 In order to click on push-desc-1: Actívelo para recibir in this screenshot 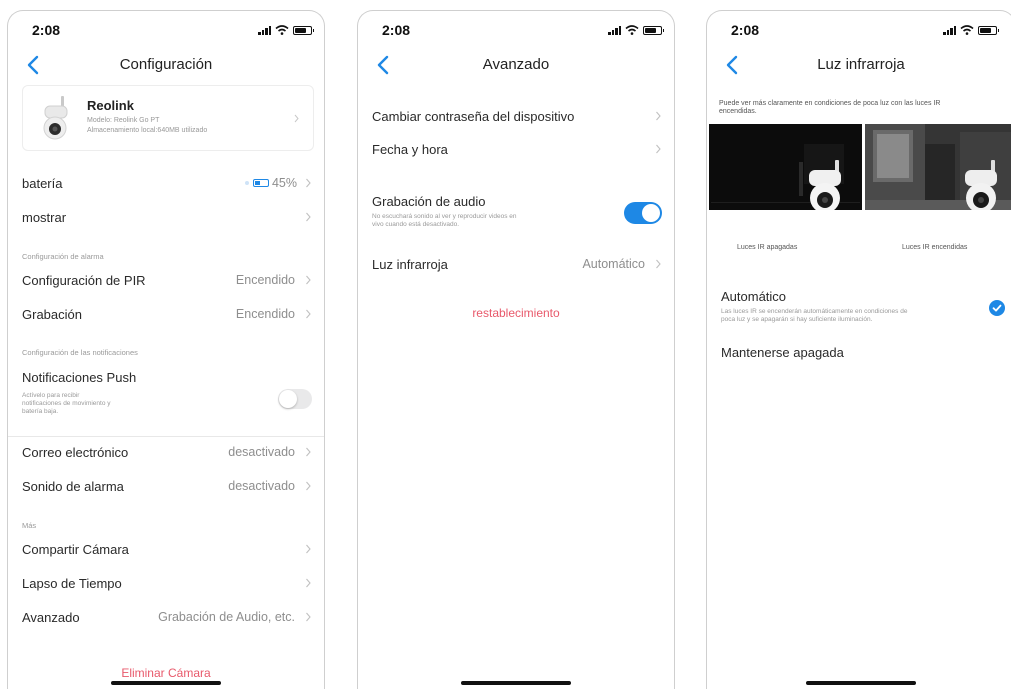, I will do `click(51, 395)`.